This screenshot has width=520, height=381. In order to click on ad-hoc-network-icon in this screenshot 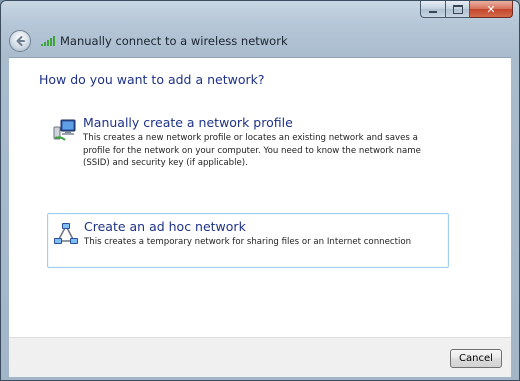, I will do `click(66, 233)`.